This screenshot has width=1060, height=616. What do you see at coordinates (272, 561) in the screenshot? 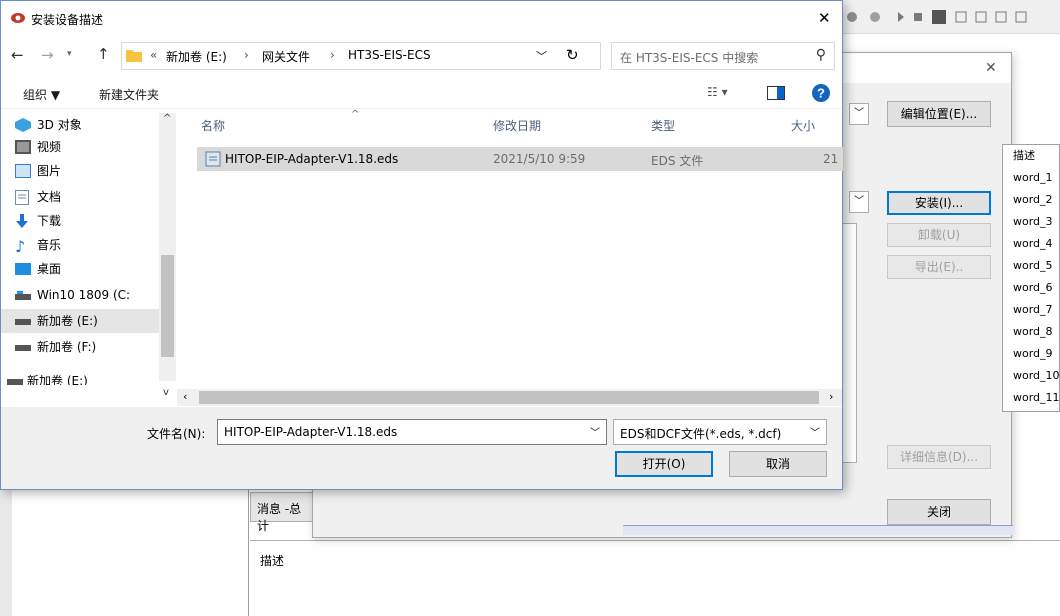
I see `description-column-label: 描述` at bounding box center [272, 561].